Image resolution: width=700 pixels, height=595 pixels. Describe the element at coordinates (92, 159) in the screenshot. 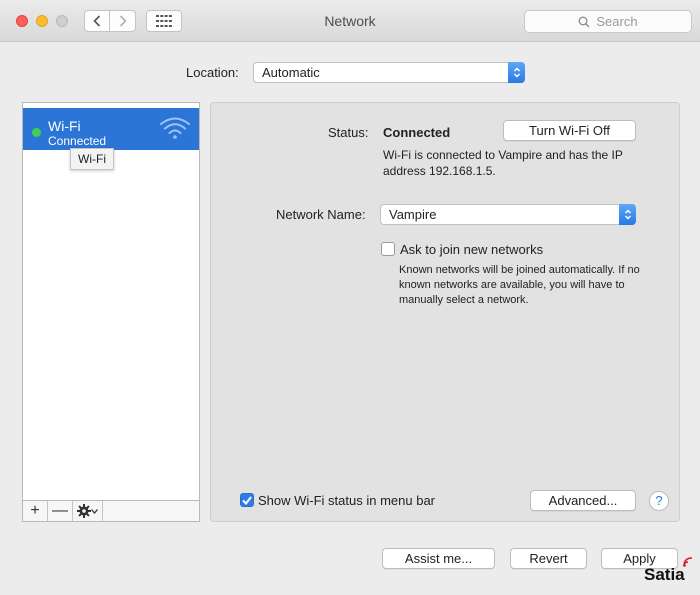

I see `service-tooltip: Wi-Fi` at that location.